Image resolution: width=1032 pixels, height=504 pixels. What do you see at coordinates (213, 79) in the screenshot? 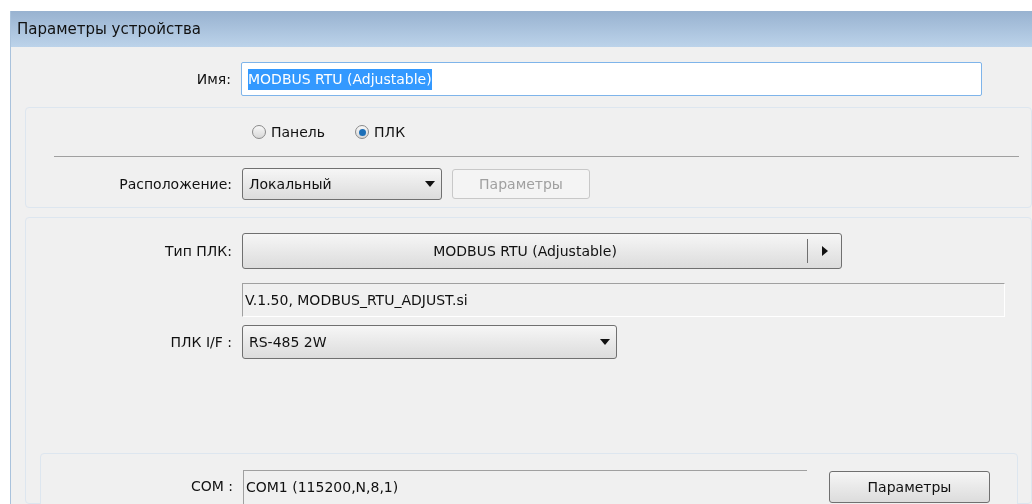
I see `field-label: Имя:` at bounding box center [213, 79].